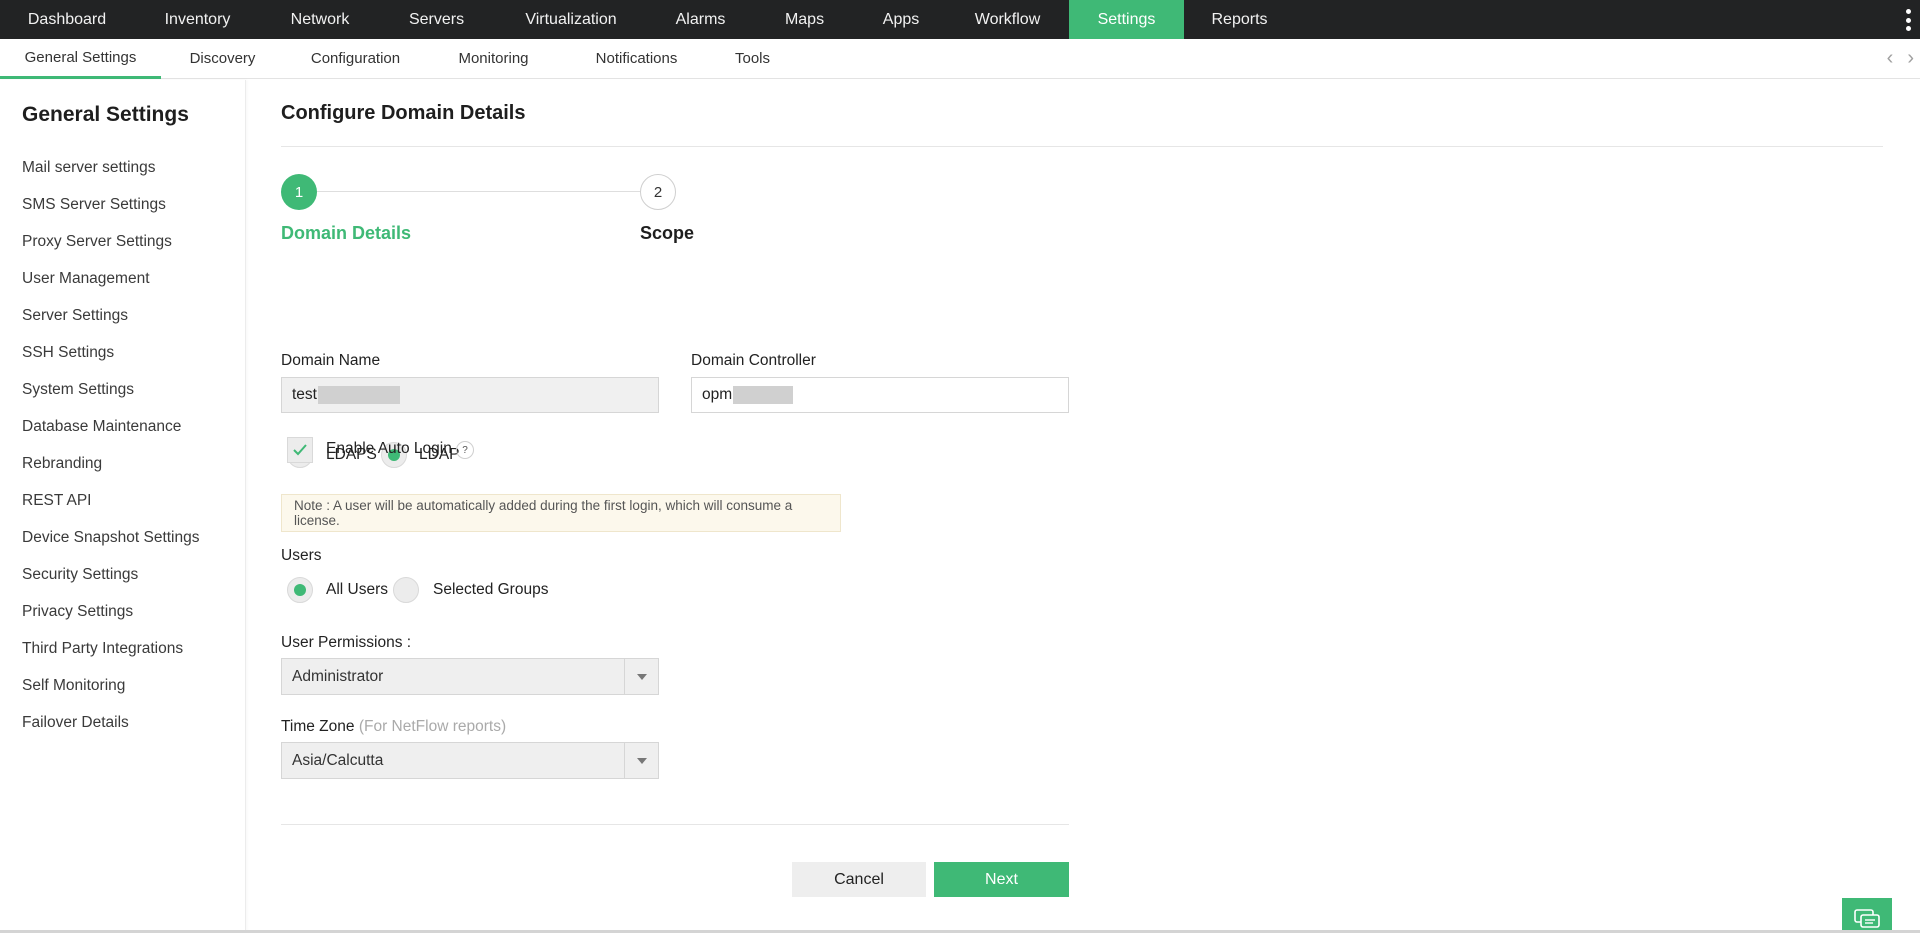  Describe the element at coordinates (470, 760) in the screenshot. I see `time-zone-select: Asia/Calcutta` at that location.